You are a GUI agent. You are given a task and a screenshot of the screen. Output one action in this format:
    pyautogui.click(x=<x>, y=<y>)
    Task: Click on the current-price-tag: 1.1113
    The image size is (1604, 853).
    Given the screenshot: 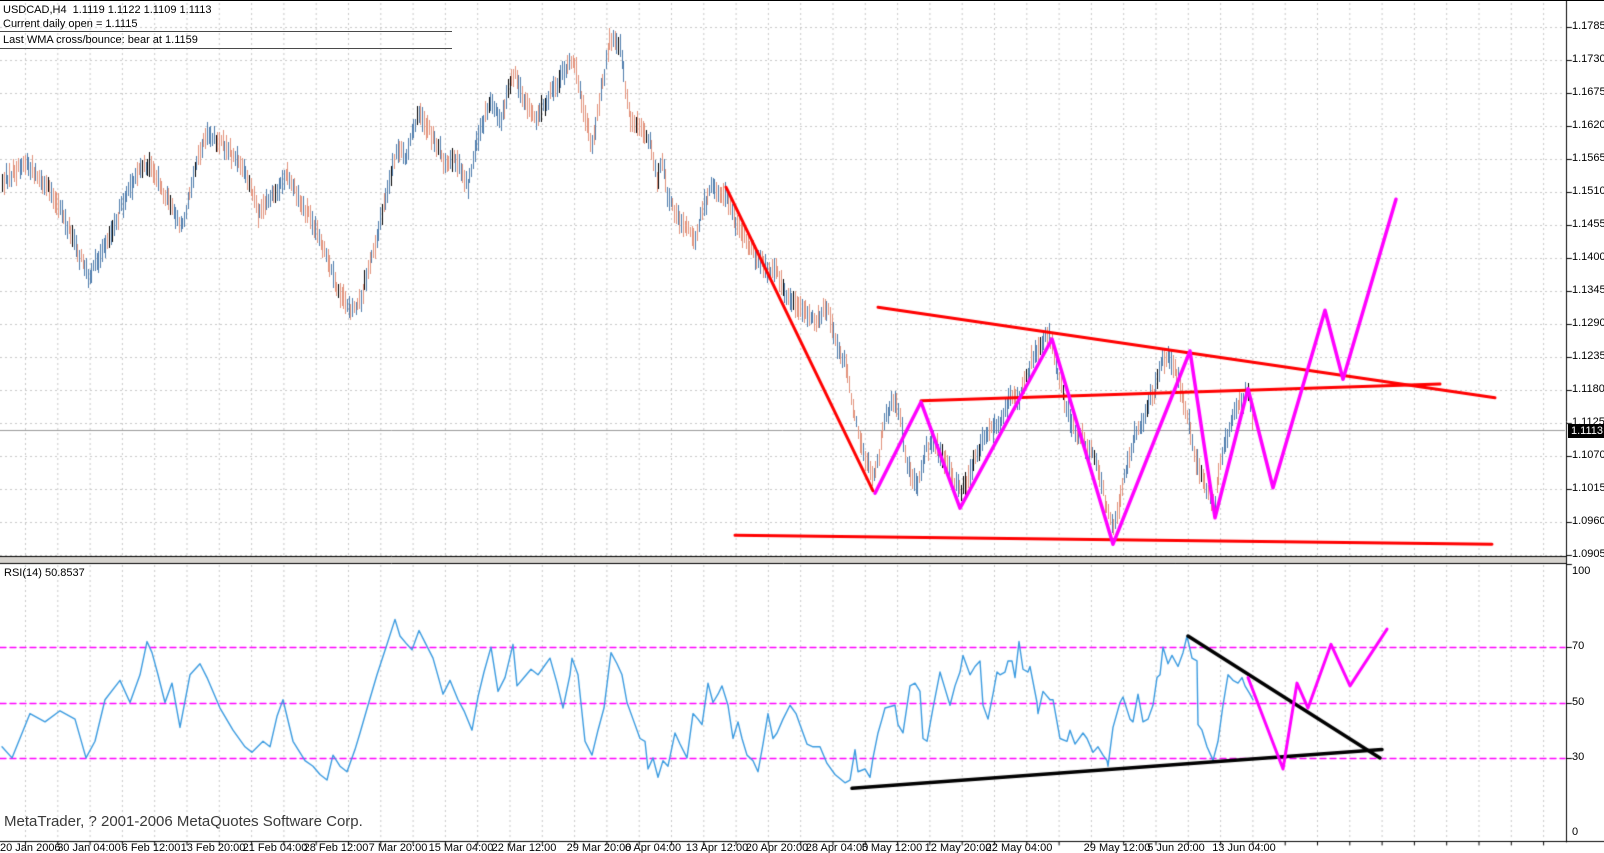 What is the action you would take?
    pyautogui.click(x=1586, y=431)
    